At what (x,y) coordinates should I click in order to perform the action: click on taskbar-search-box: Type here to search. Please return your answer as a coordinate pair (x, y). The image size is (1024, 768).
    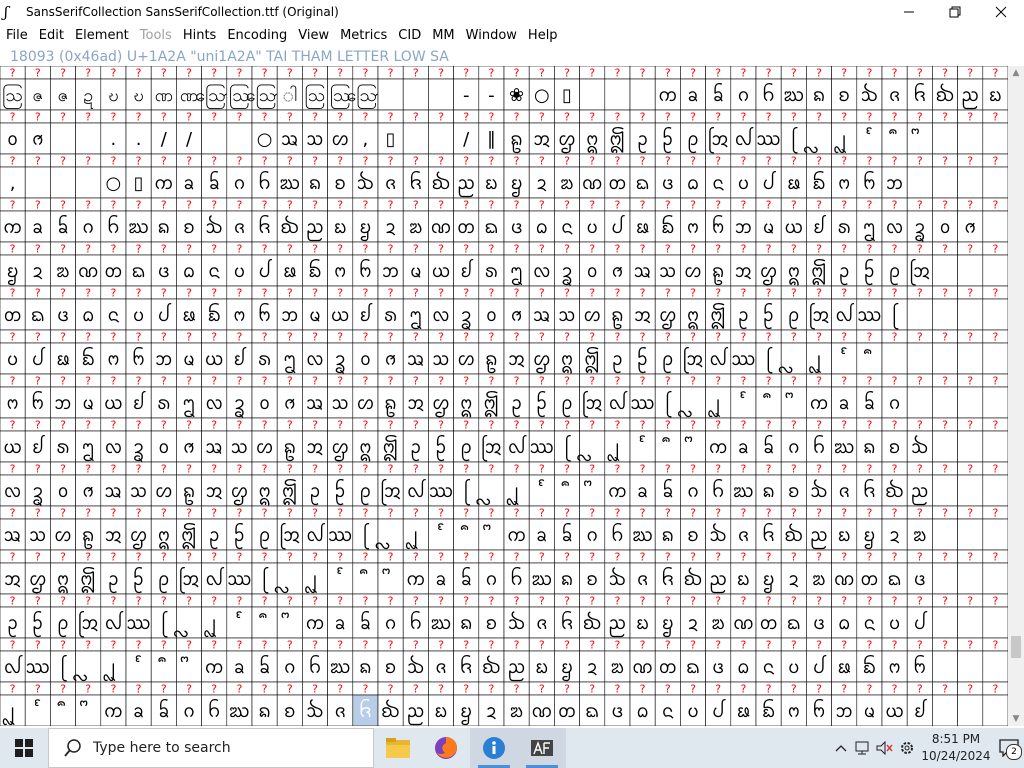
    Looking at the image, I should click on (211, 748).